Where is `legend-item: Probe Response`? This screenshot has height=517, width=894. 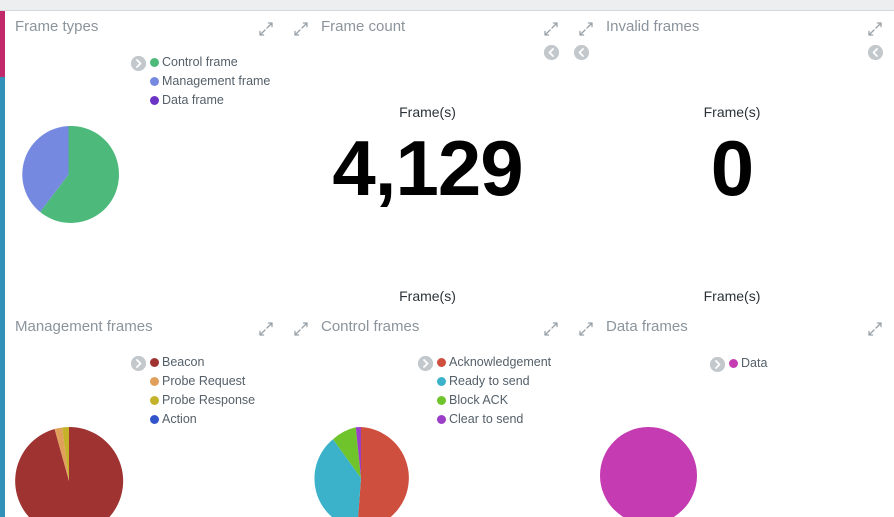 legend-item: Probe Response is located at coordinates (202, 400).